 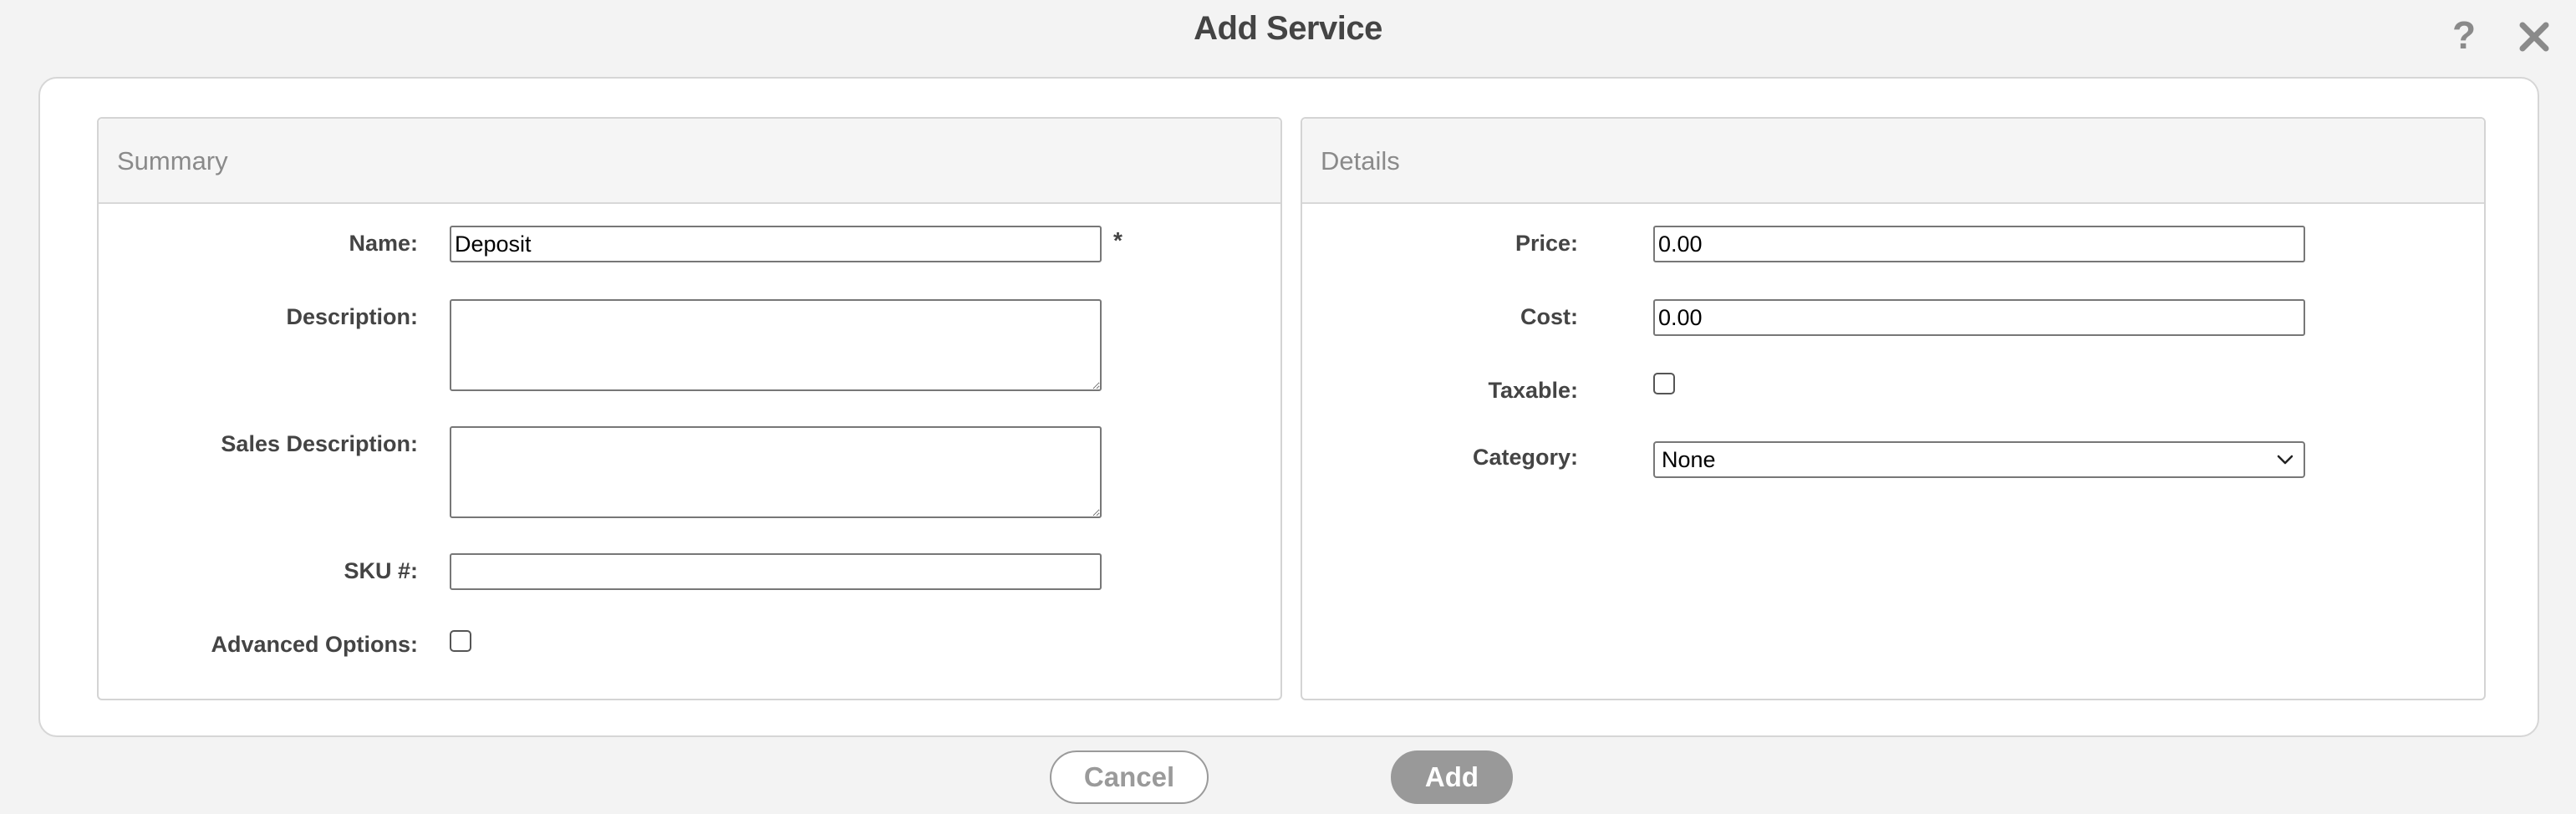 I want to click on sales-description-textarea, so click(x=776, y=472).